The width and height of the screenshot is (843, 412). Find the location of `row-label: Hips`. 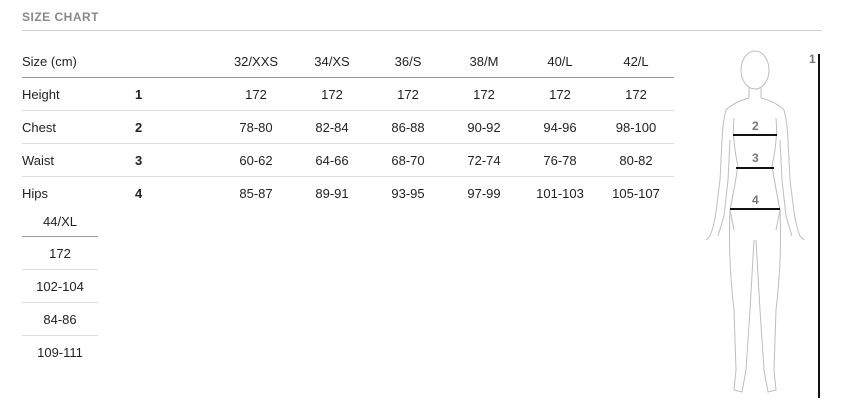

row-label: Hips is located at coordinates (35, 193).